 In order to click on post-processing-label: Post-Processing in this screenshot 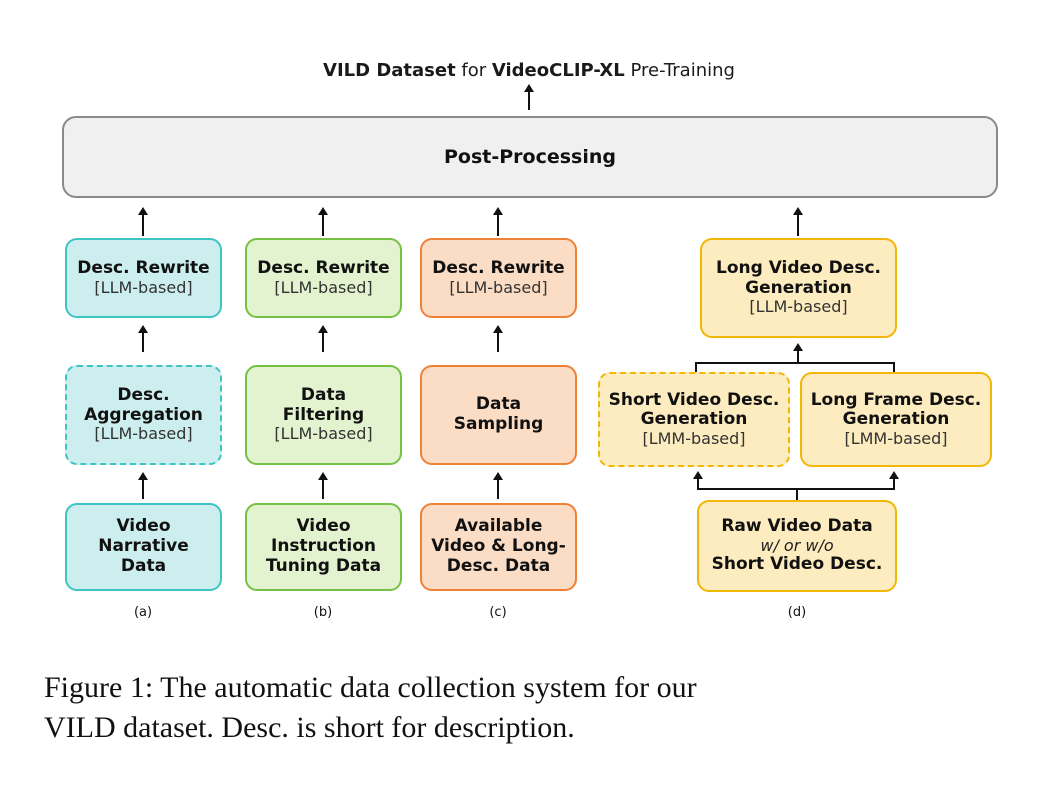, I will do `click(529, 156)`.